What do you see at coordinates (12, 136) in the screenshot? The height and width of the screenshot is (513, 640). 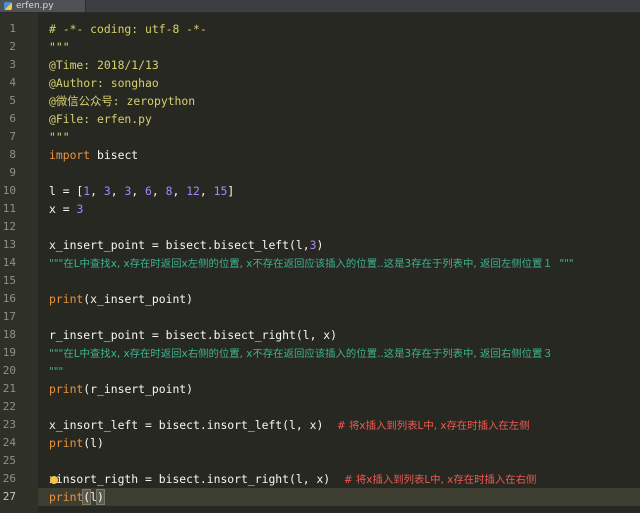 I see `line-number: 7` at bounding box center [12, 136].